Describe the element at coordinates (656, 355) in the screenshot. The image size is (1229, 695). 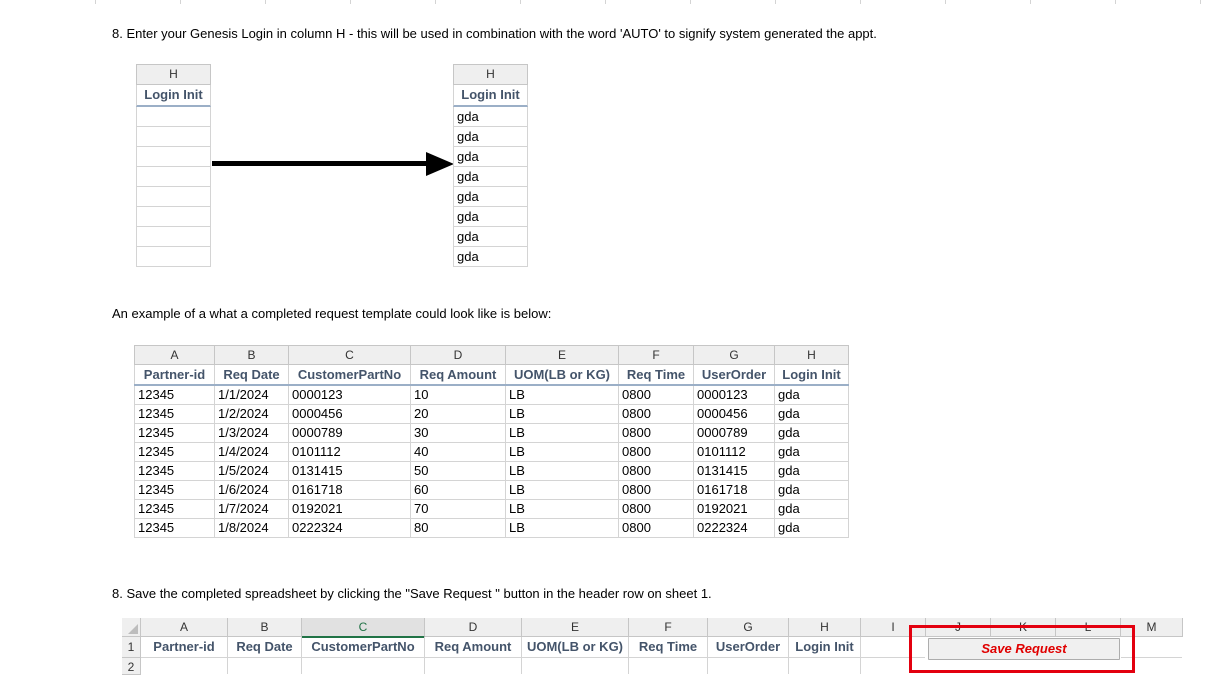
I see `column-letter: F` at that location.